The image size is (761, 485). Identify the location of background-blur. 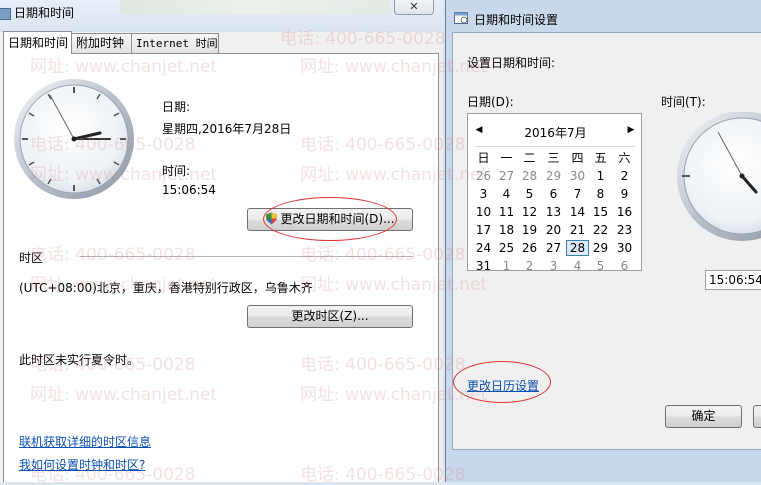
(255, 7).